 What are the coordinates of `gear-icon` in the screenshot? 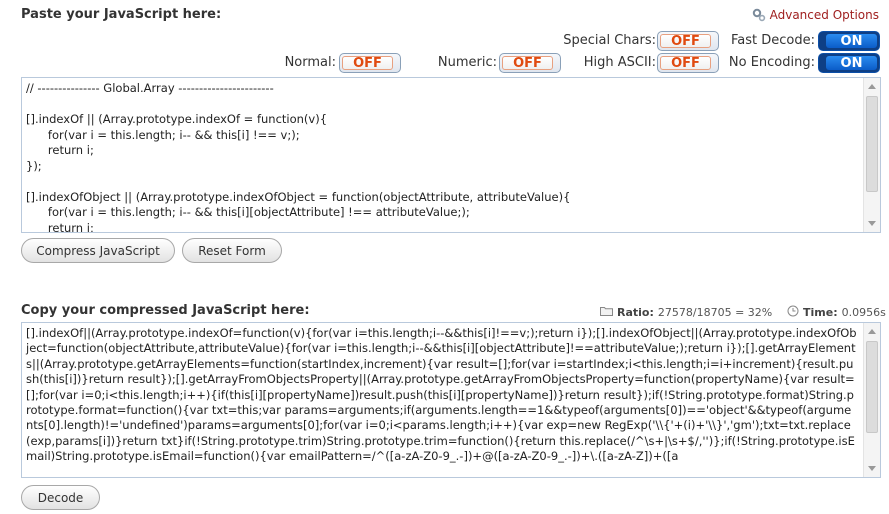 It's located at (759, 15).